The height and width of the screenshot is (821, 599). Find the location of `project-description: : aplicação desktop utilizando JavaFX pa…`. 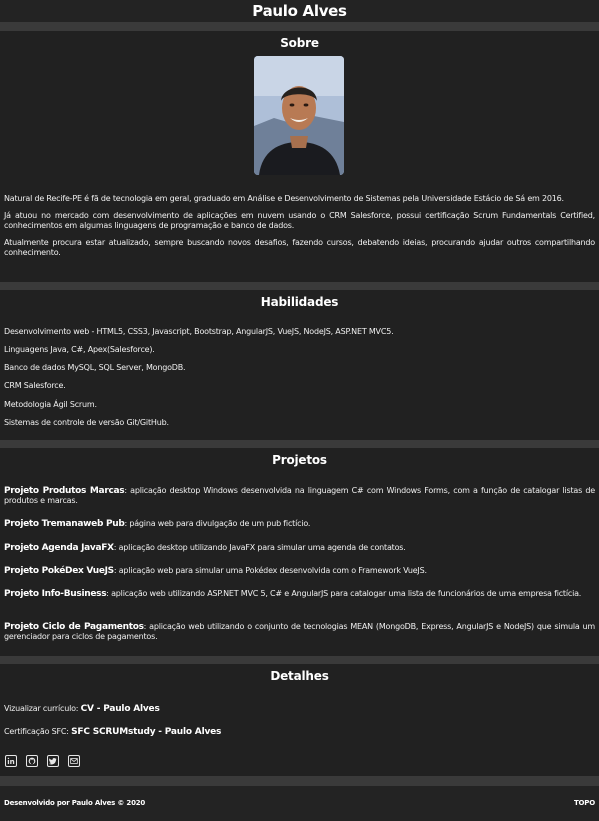

project-description: : aplicação desktop utilizando JavaFX pa… is located at coordinates (259, 547).